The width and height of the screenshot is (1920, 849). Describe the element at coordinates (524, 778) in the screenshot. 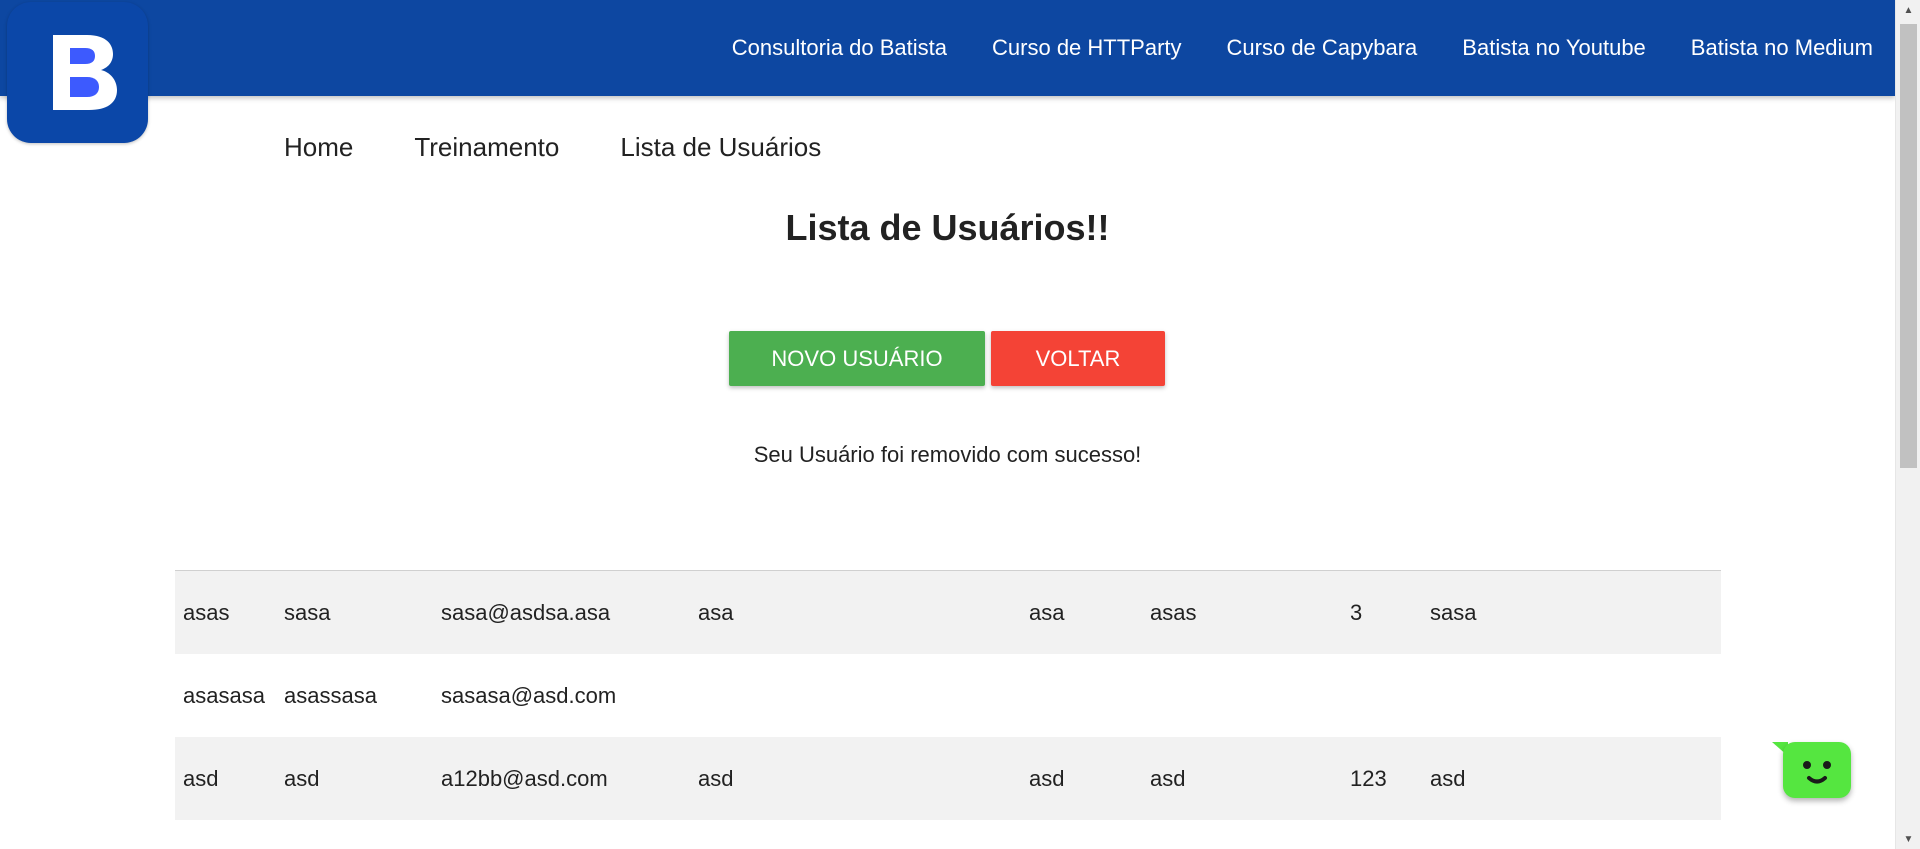

I see `table-cell: a12bb@asd.com` at that location.